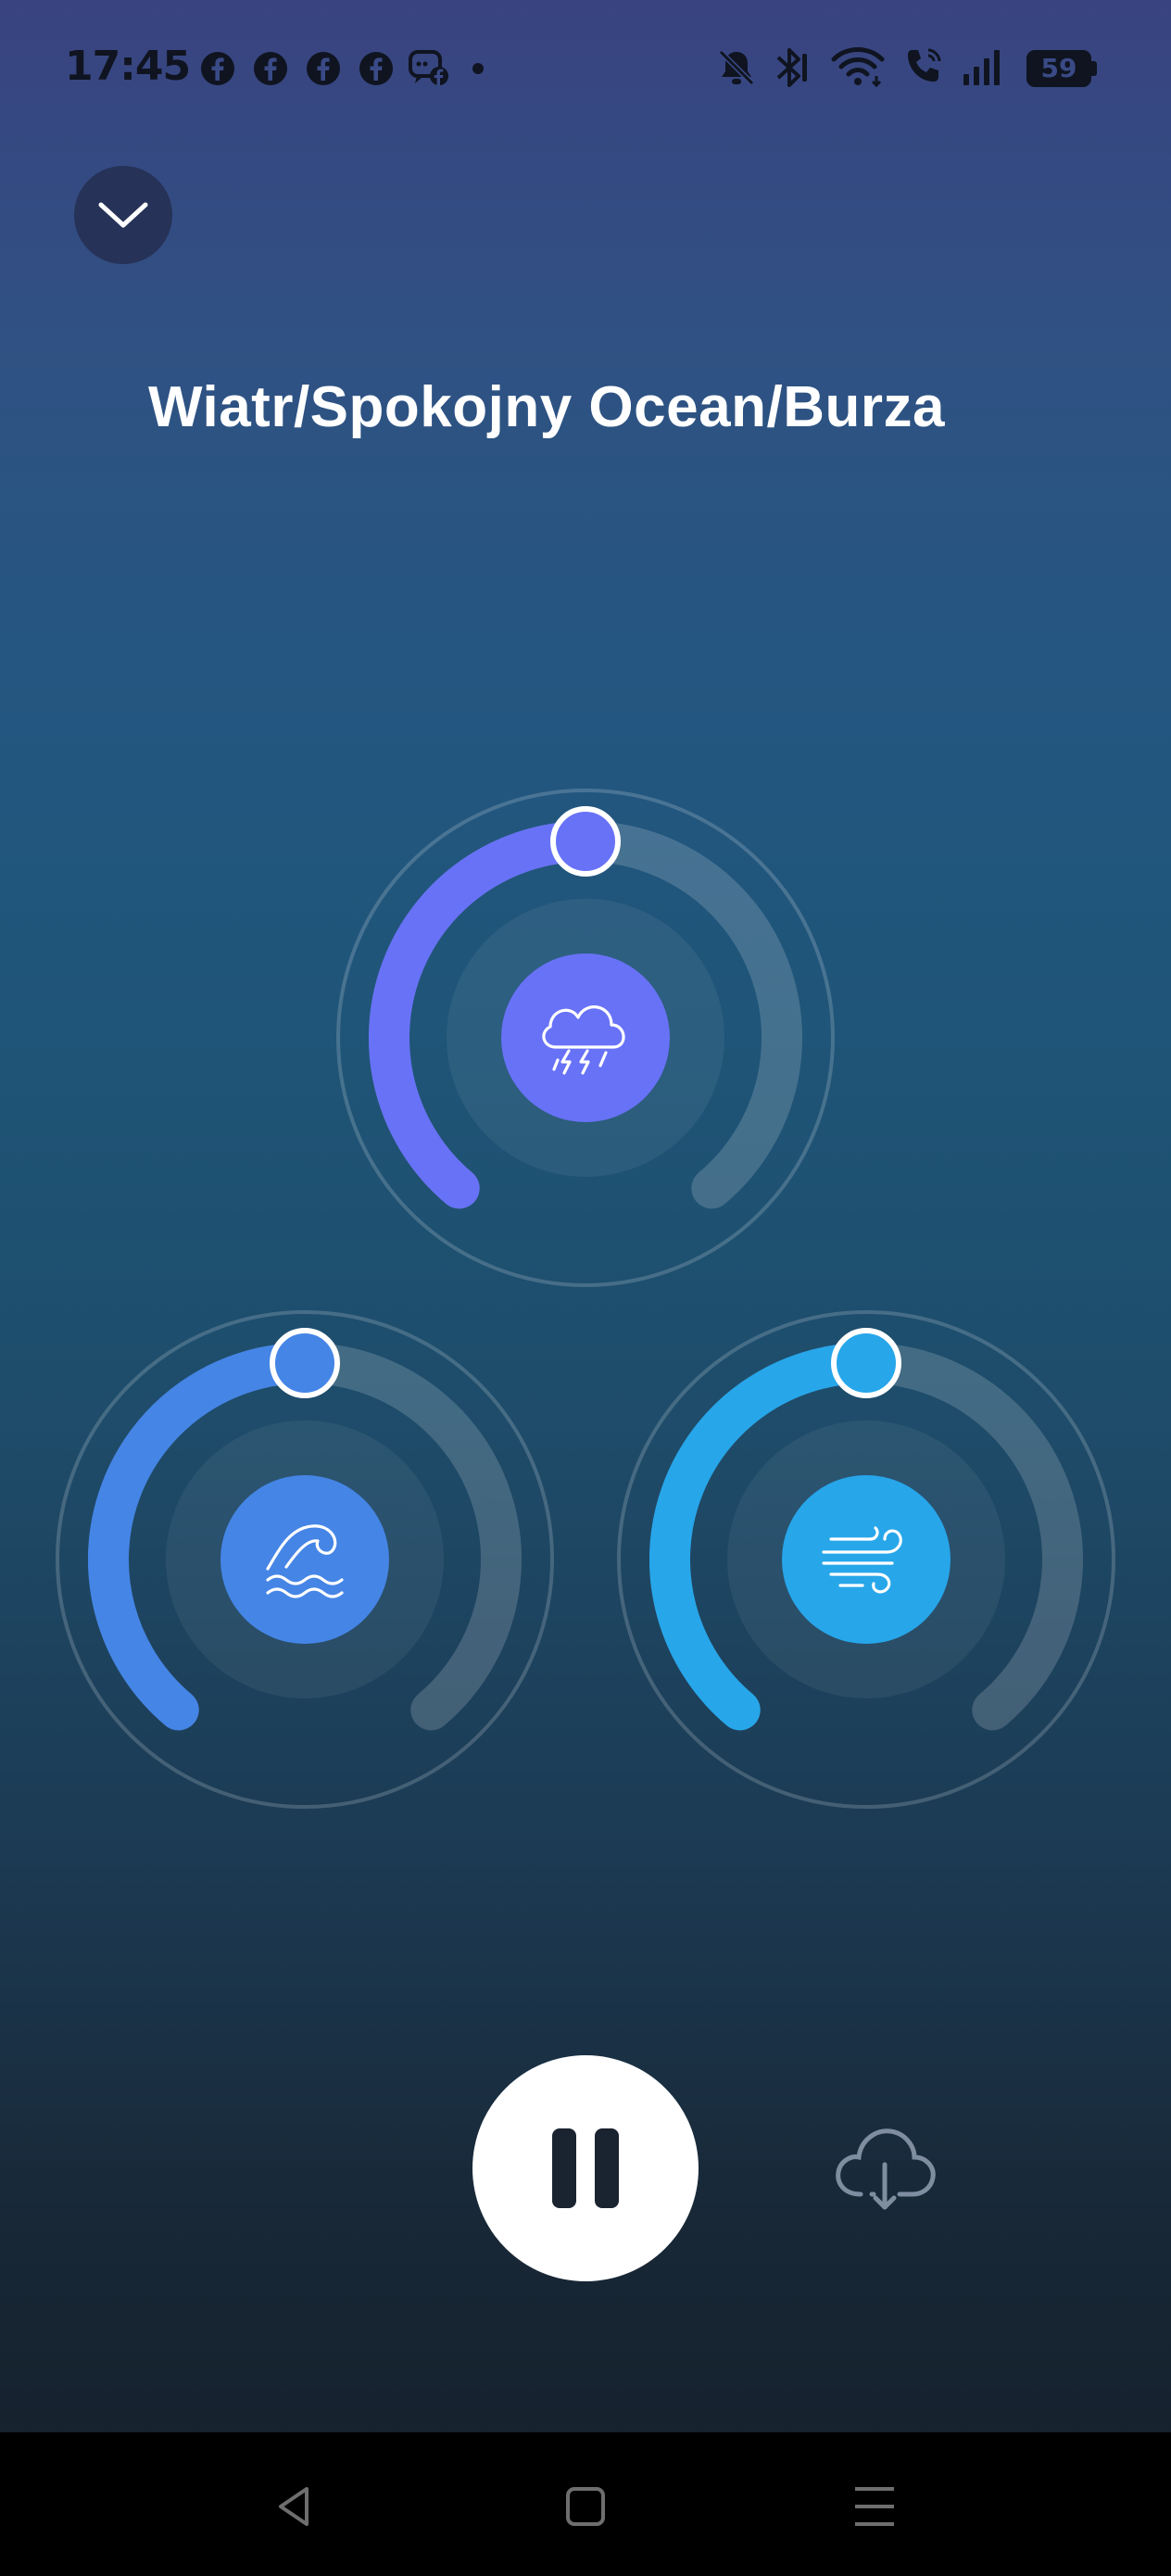 This screenshot has height=2576, width=1171. What do you see at coordinates (982, 68) in the screenshot?
I see `signal-icon` at bounding box center [982, 68].